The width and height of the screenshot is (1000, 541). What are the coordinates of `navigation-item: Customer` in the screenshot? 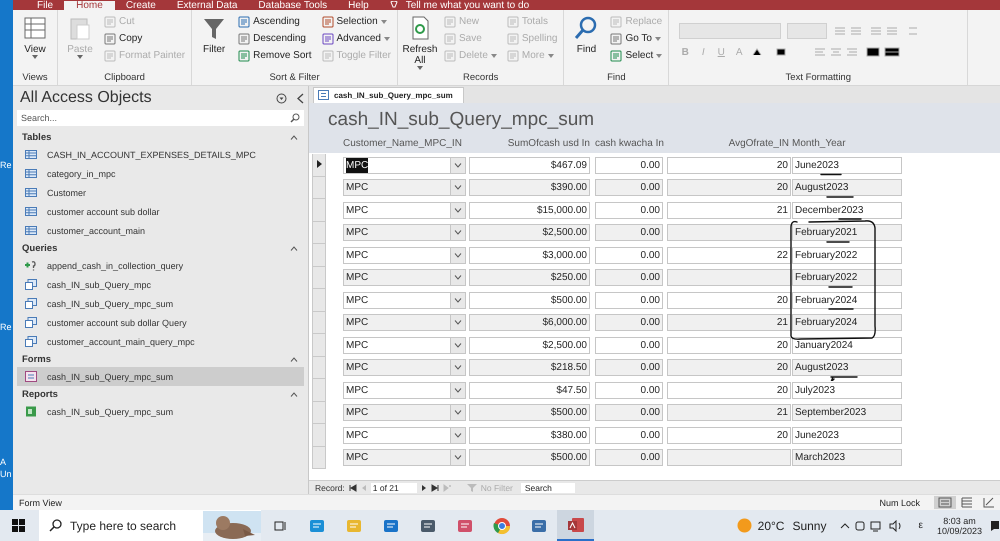 It's located at (160, 192).